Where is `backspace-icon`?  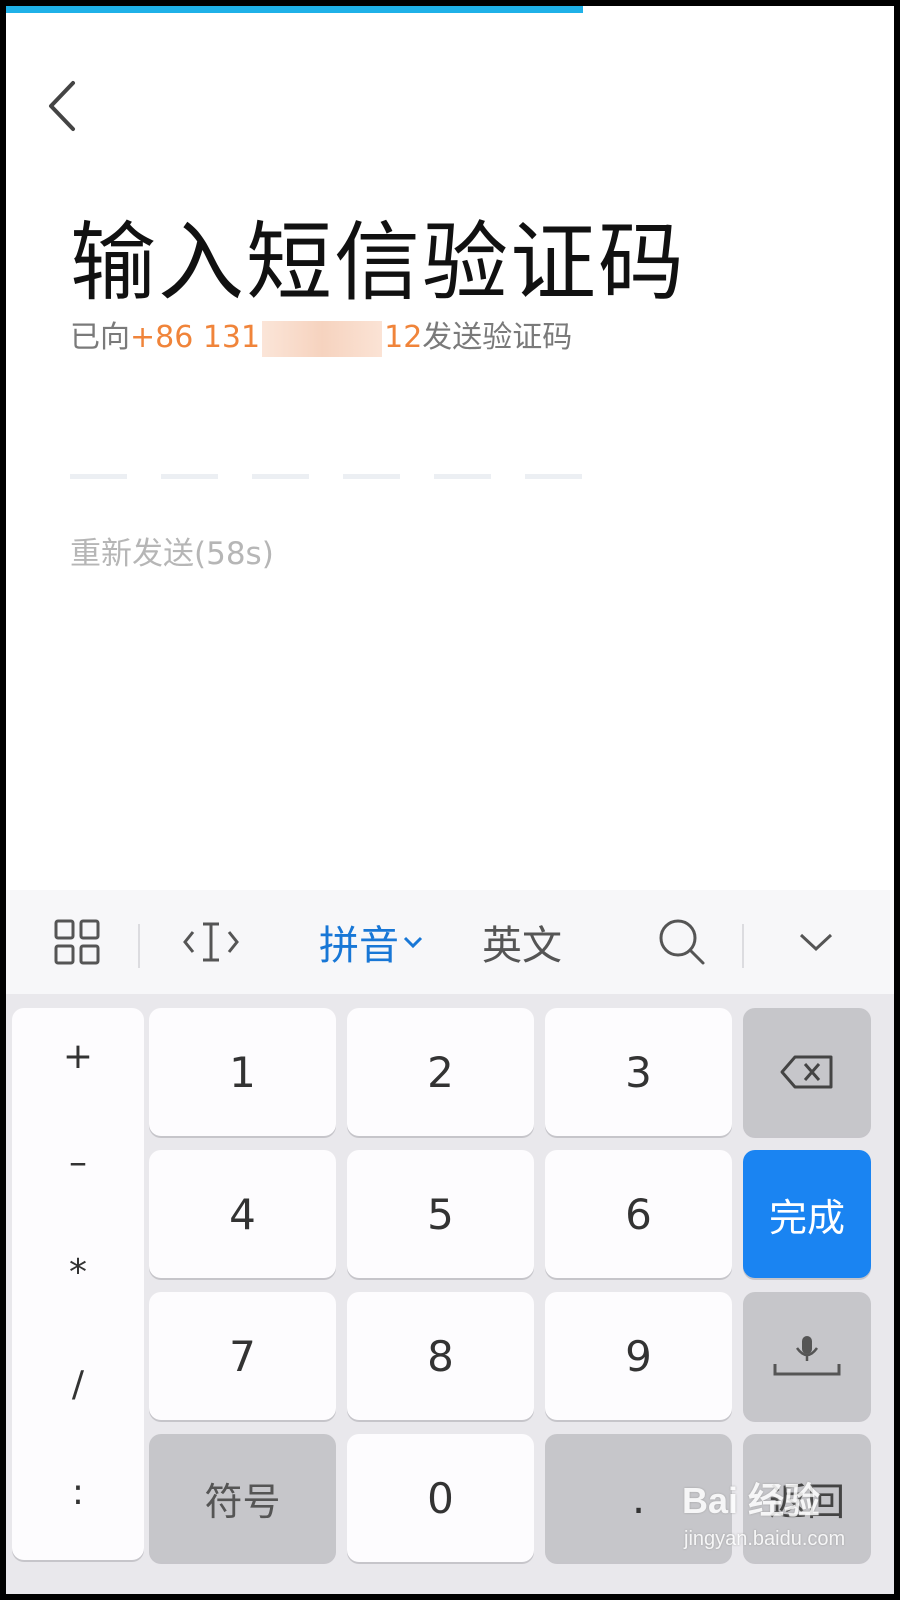
backspace-icon is located at coordinates (806, 1072).